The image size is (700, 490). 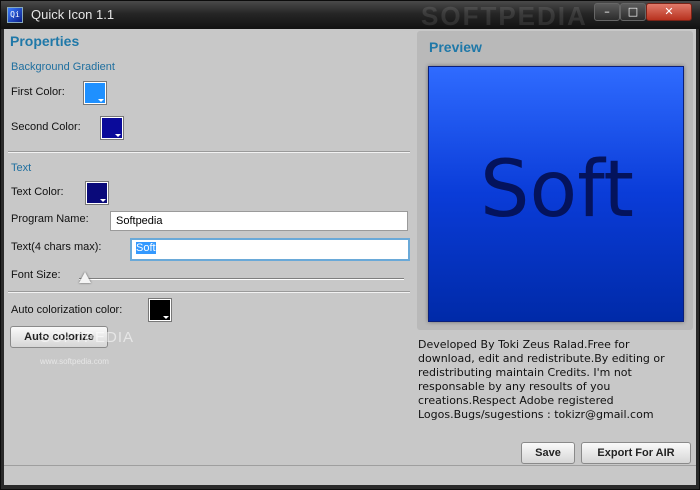 I want to click on auto-colorization-color-picker, so click(x=160, y=310).